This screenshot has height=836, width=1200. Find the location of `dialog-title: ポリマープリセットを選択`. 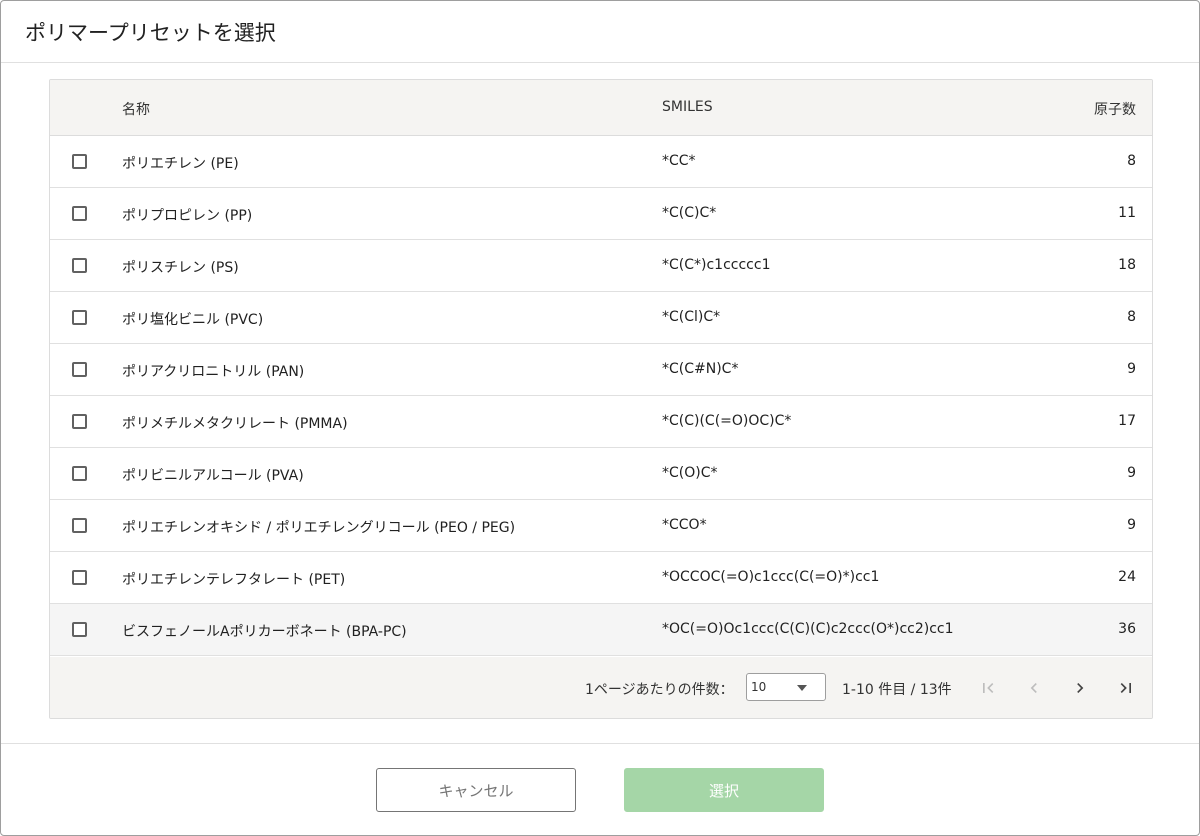

dialog-title: ポリマープリセットを選択 is located at coordinates (150, 33).